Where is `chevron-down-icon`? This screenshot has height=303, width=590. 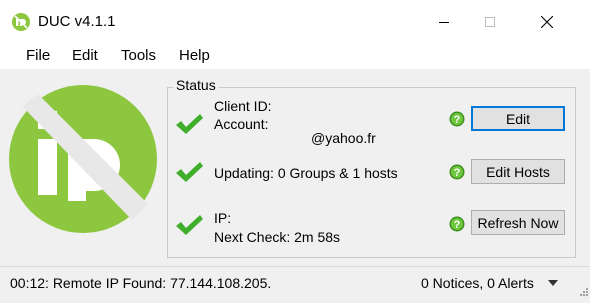
chevron-down-icon is located at coordinates (553, 283).